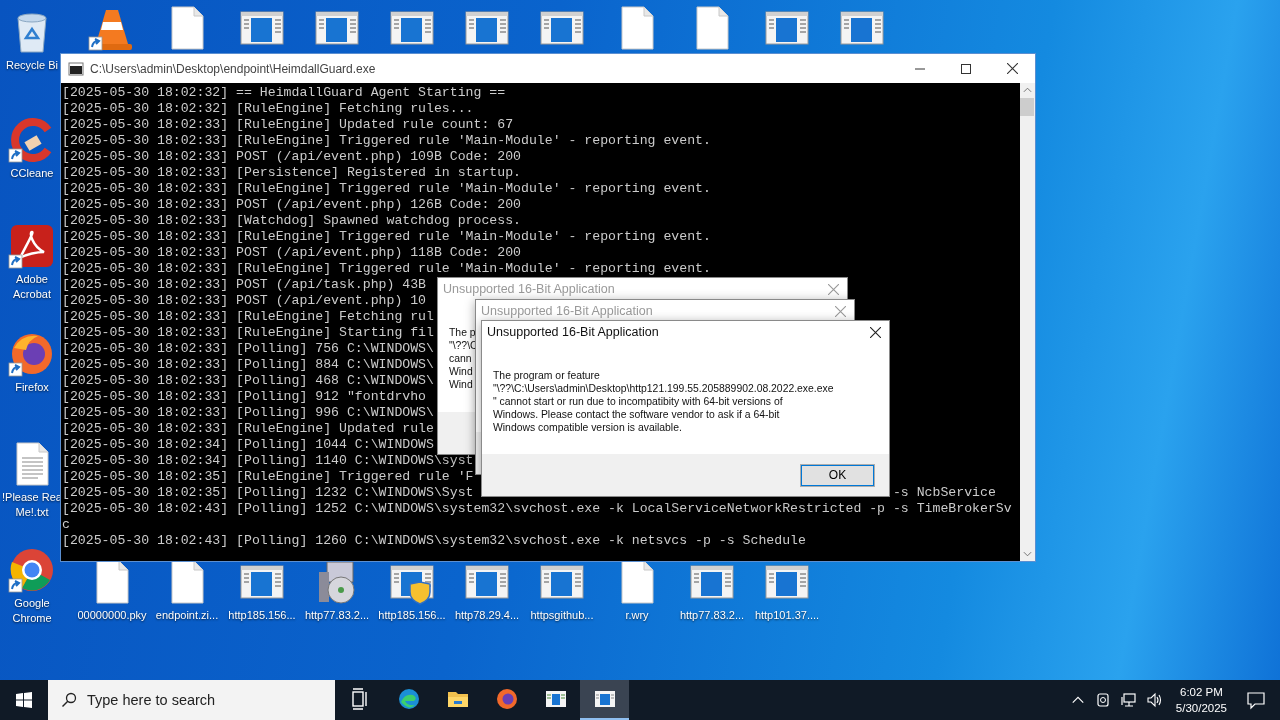 The height and width of the screenshot is (720, 1280). What do you see at coordinates (1154, 700) in the screenshot?
I see `volume-icon` at bounding box center [1154, 700].